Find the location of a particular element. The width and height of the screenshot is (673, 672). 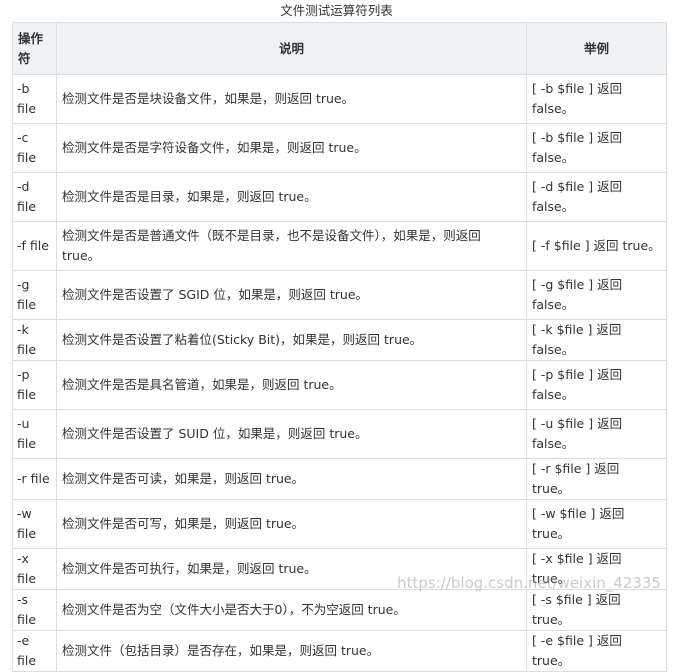

example-cell: [ -p $file ] 返回 false。 is located at coordinates (596, 385).